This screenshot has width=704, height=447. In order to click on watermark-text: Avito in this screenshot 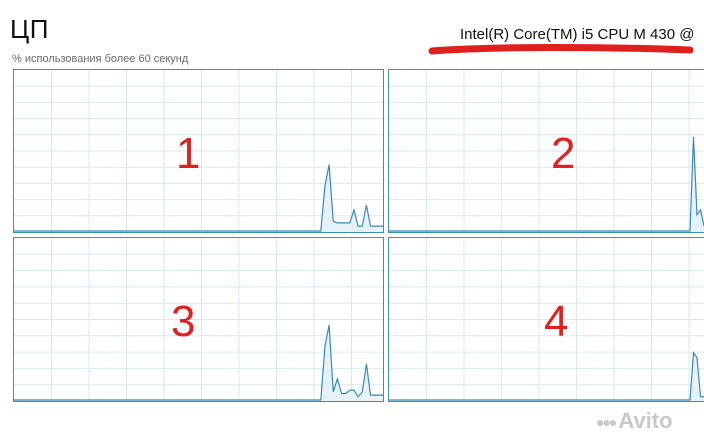, I will do `click(645, 420)`.